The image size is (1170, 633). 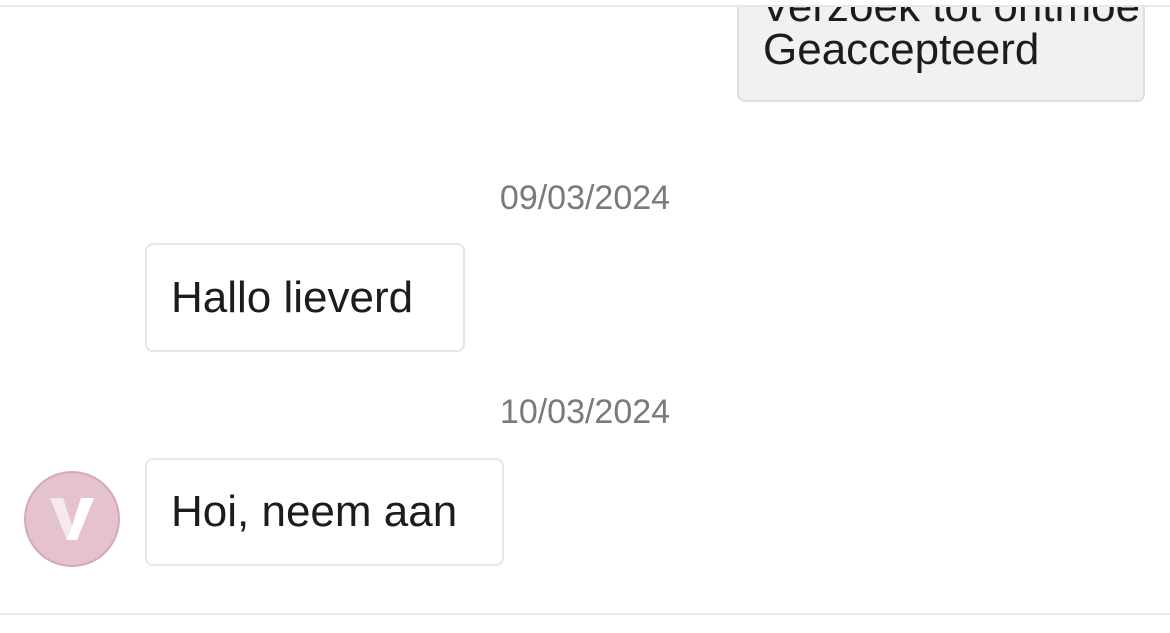 I want to click on incoming-message-bubble: Hoi, neem aan, so click(x=324, y=512).